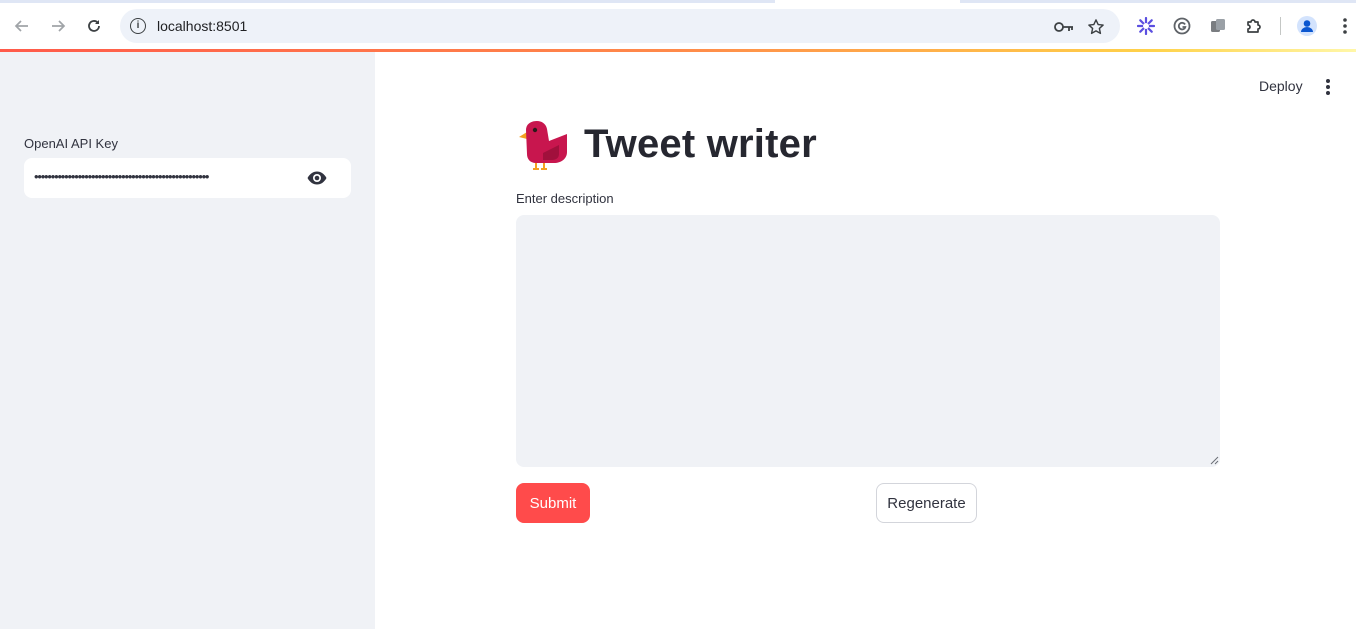 This screenshot has width=1356, height=629. I want to click on title-row: Tweet writer, so click(666, 144).